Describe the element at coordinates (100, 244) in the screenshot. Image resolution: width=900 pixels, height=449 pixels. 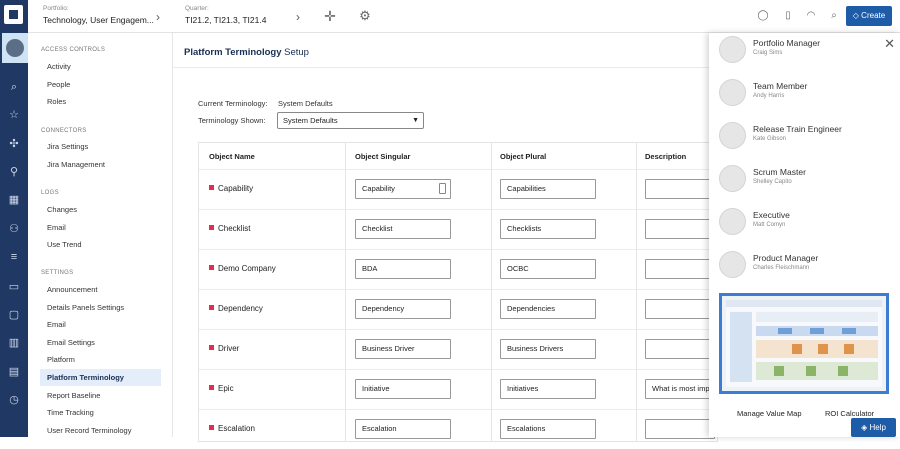
I see `sidebar-item-use-trend: Use Trend` at that location.